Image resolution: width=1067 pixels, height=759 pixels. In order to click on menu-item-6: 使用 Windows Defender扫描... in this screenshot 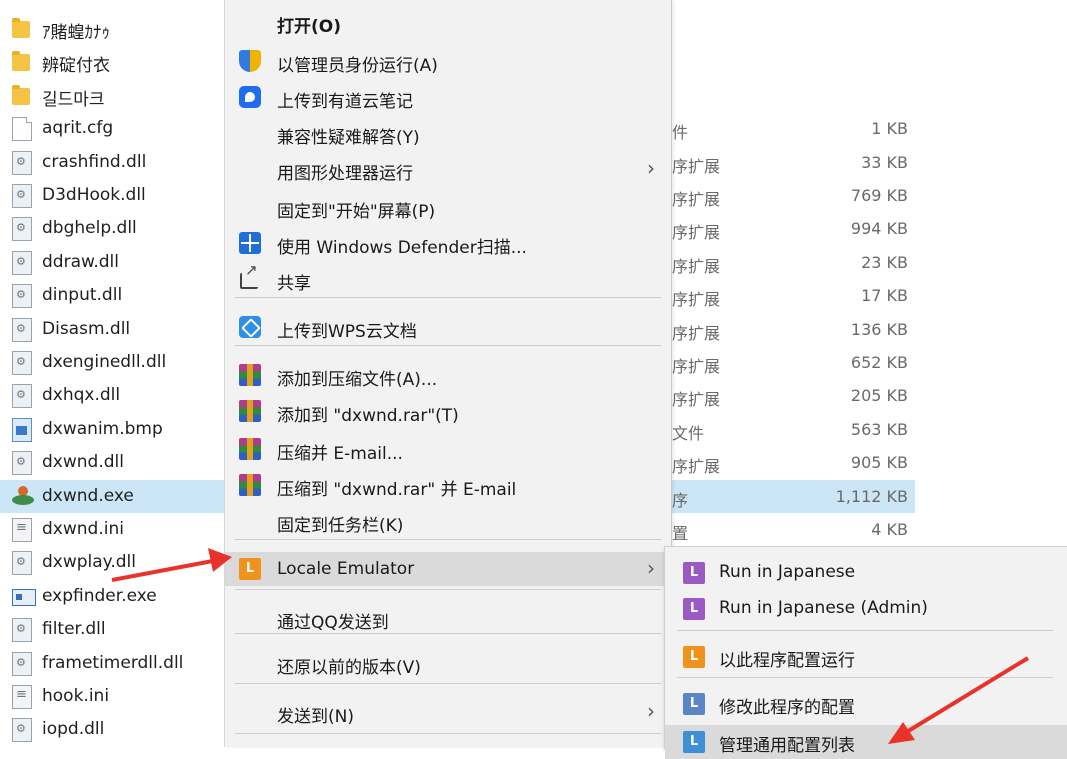, I will do `click(448, 243)`.